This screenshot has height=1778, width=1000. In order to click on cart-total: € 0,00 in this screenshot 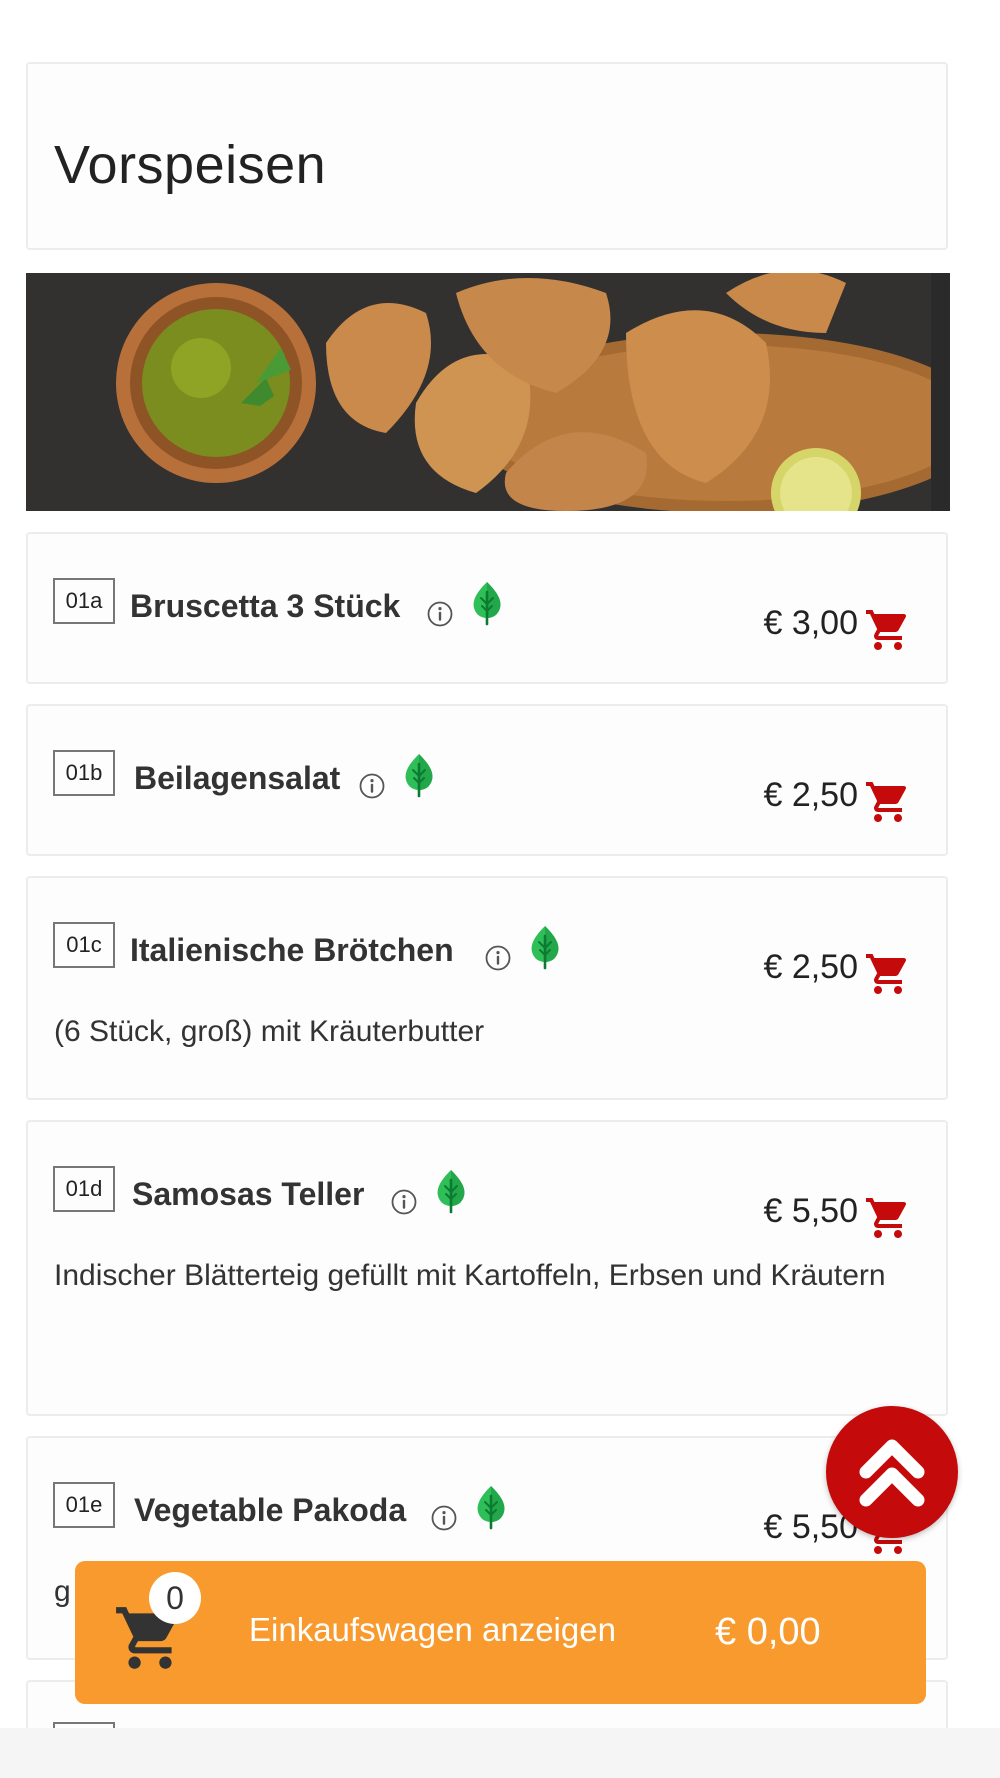, I will do `click(768, 1632)`.